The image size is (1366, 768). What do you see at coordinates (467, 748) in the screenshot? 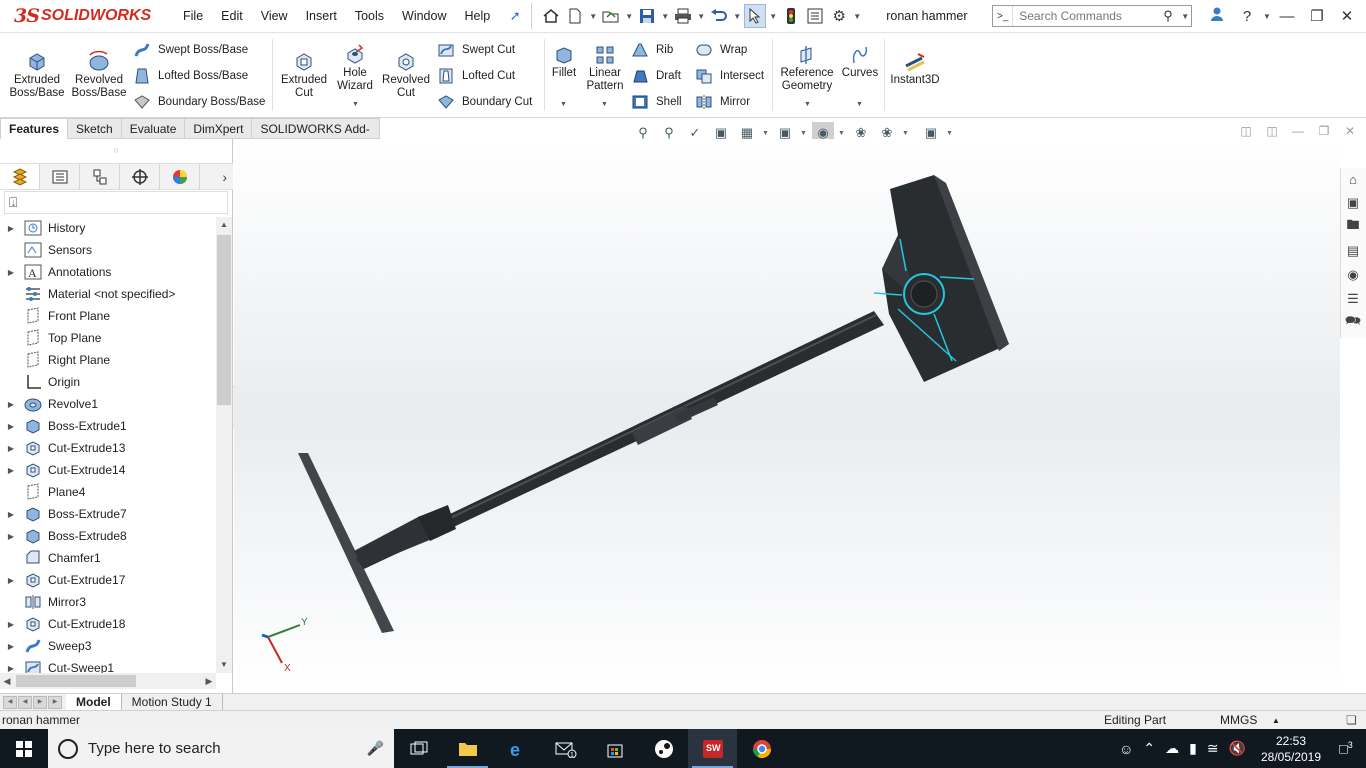
I see `file-explorer-taskbar-icon` at bounding box center [467, 748].